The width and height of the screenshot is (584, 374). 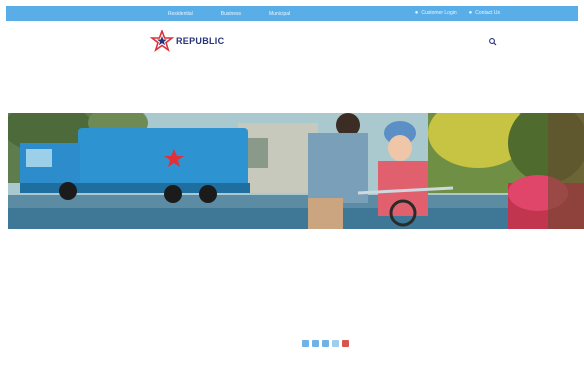 What do you see at coordinates (279, 14) in the screenshot?
I see `nav-link-municipal: Municipal` at bounding box center [279, 14].